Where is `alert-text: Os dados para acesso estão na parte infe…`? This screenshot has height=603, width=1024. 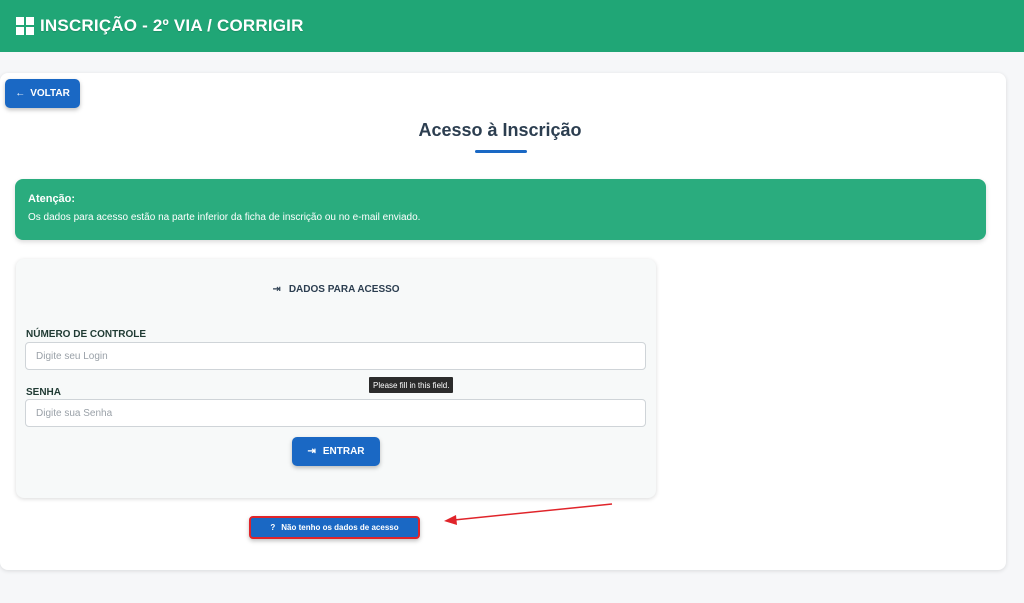 alert-text: Os dados para acesso estão na parte infe… is located at coordinates (224, 217).